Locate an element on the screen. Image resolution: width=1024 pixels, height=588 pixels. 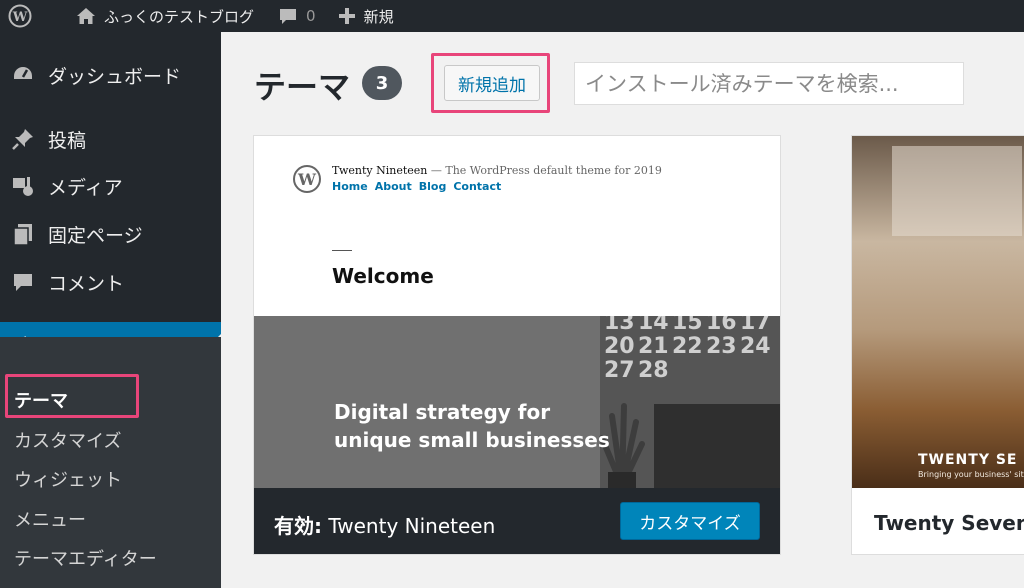
calendar-number: 14 is located at coordinates (653, 325).